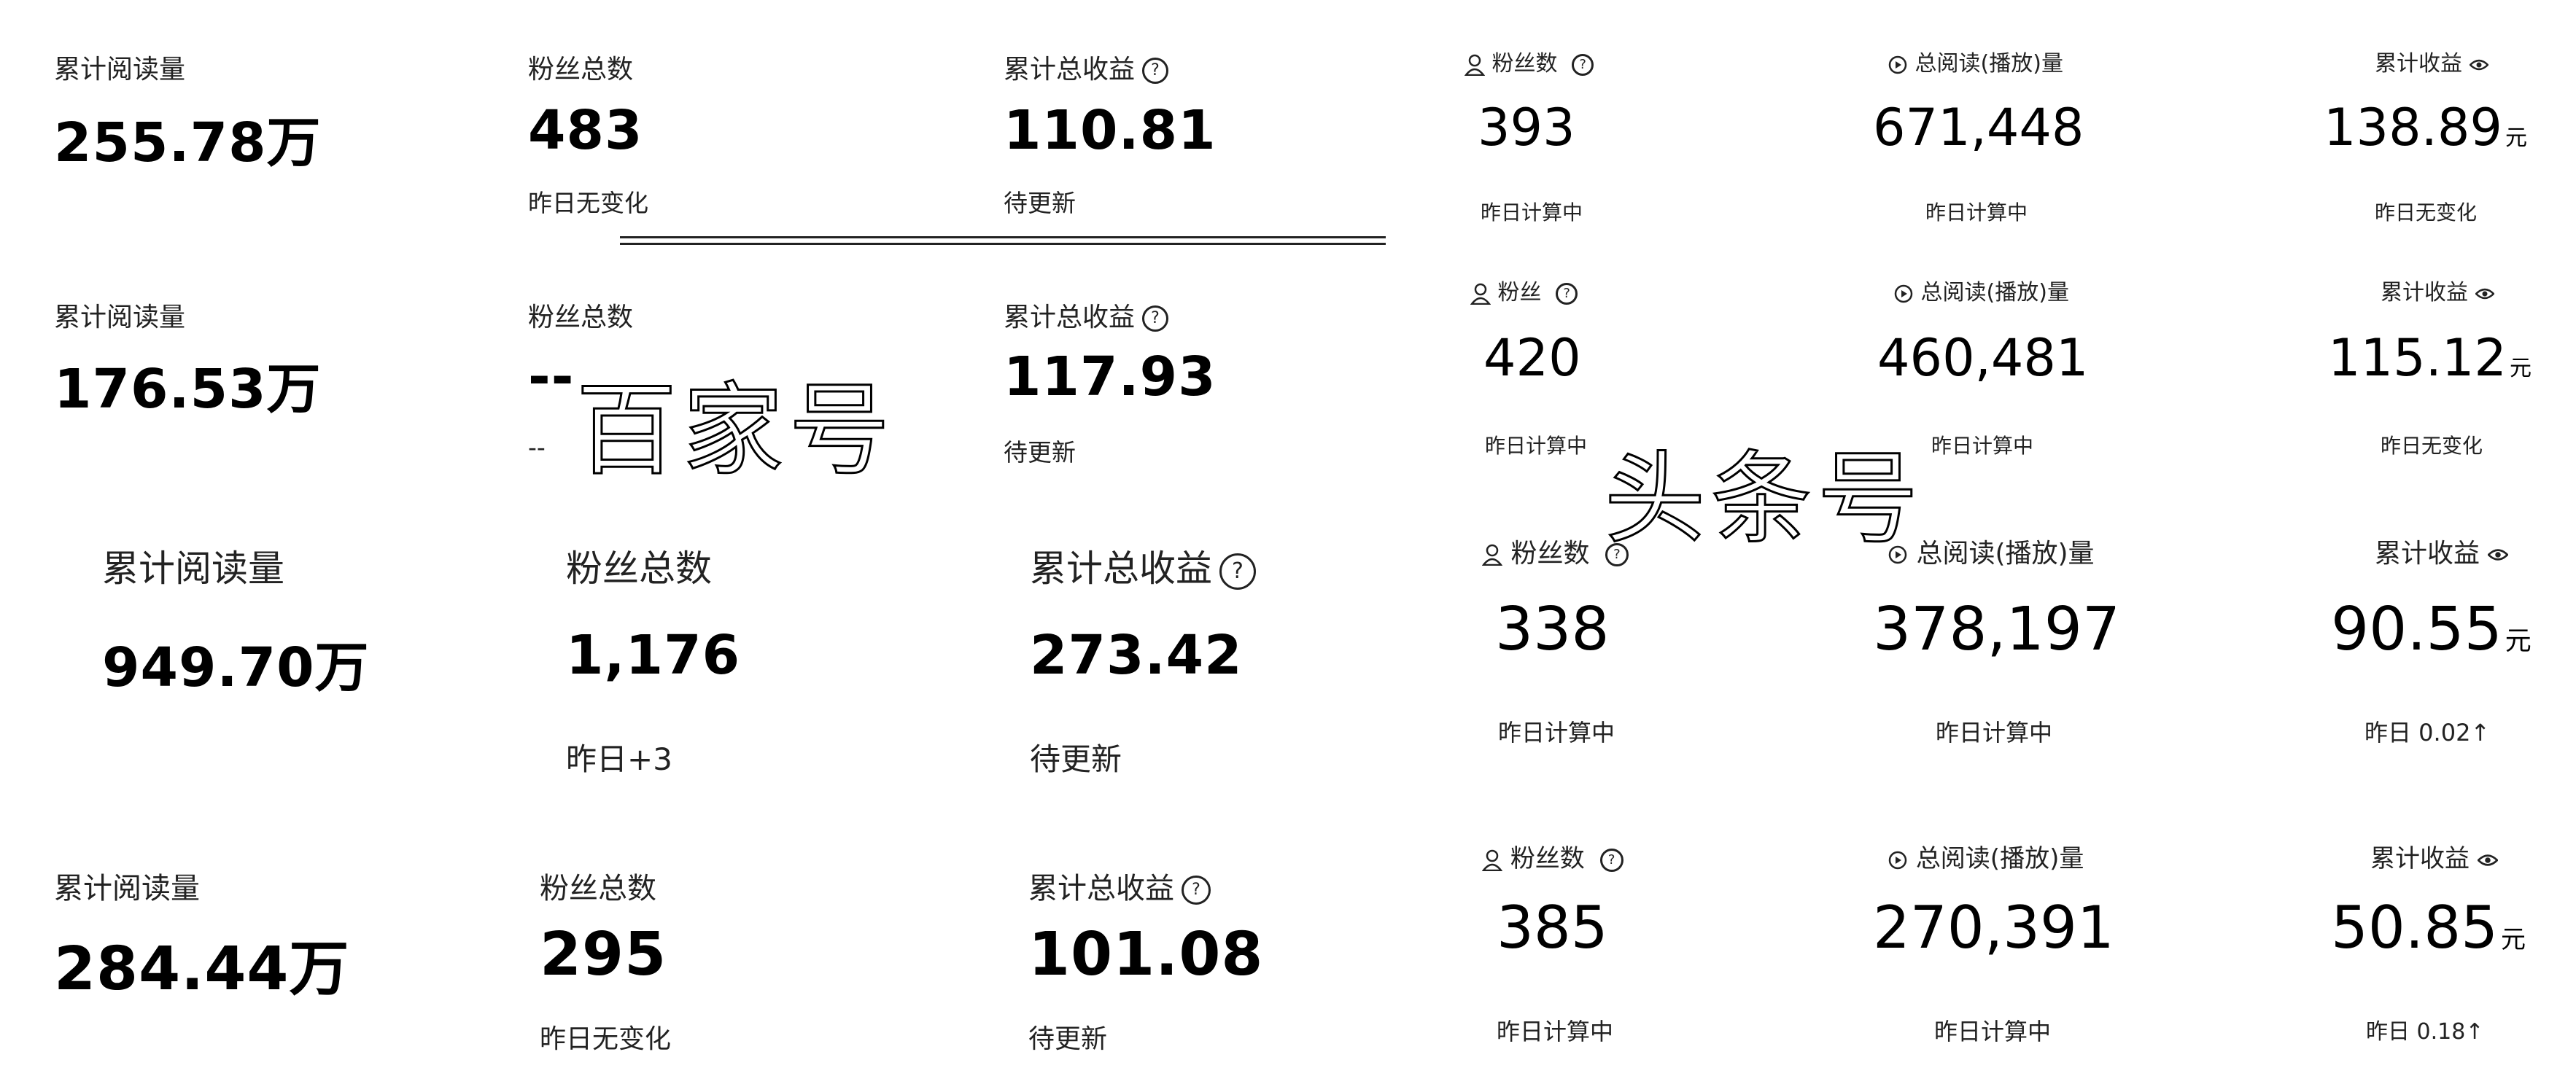  Describe the element at coordinates (1994, 928) in the screenshot. I see `read-value: 270,391` at that location.